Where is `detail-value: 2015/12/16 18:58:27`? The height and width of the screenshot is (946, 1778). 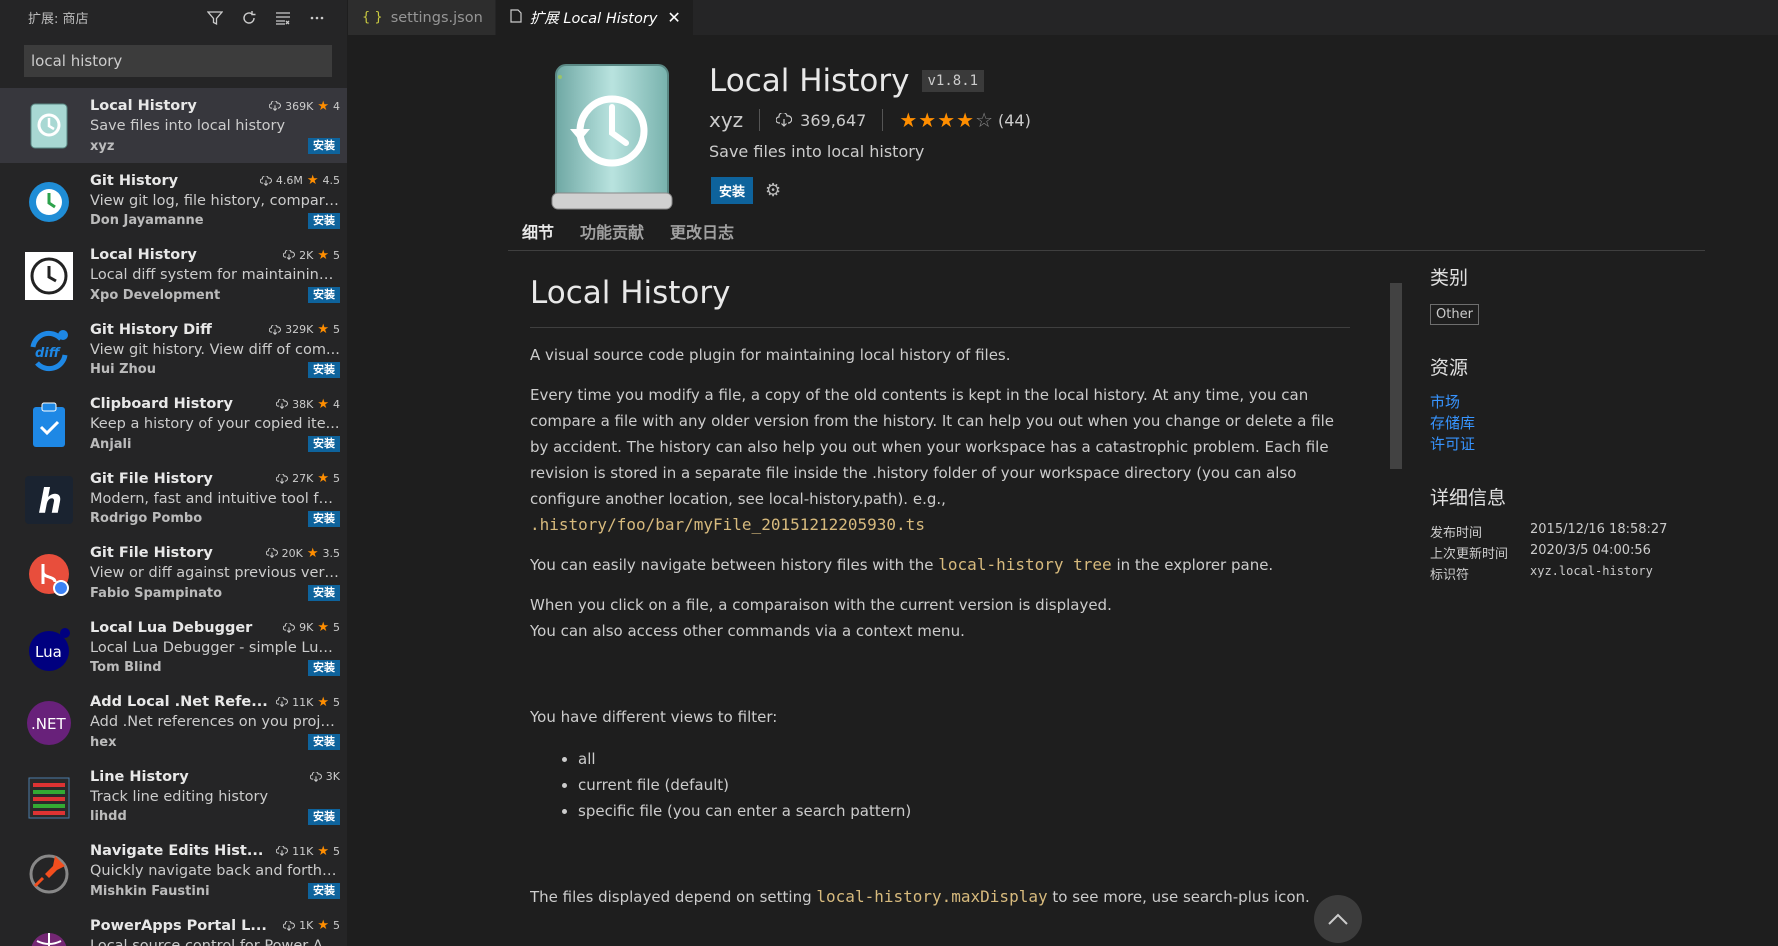 detail-value: 2015/12/16 18:58:27 is located at coordinates (1599, 529).